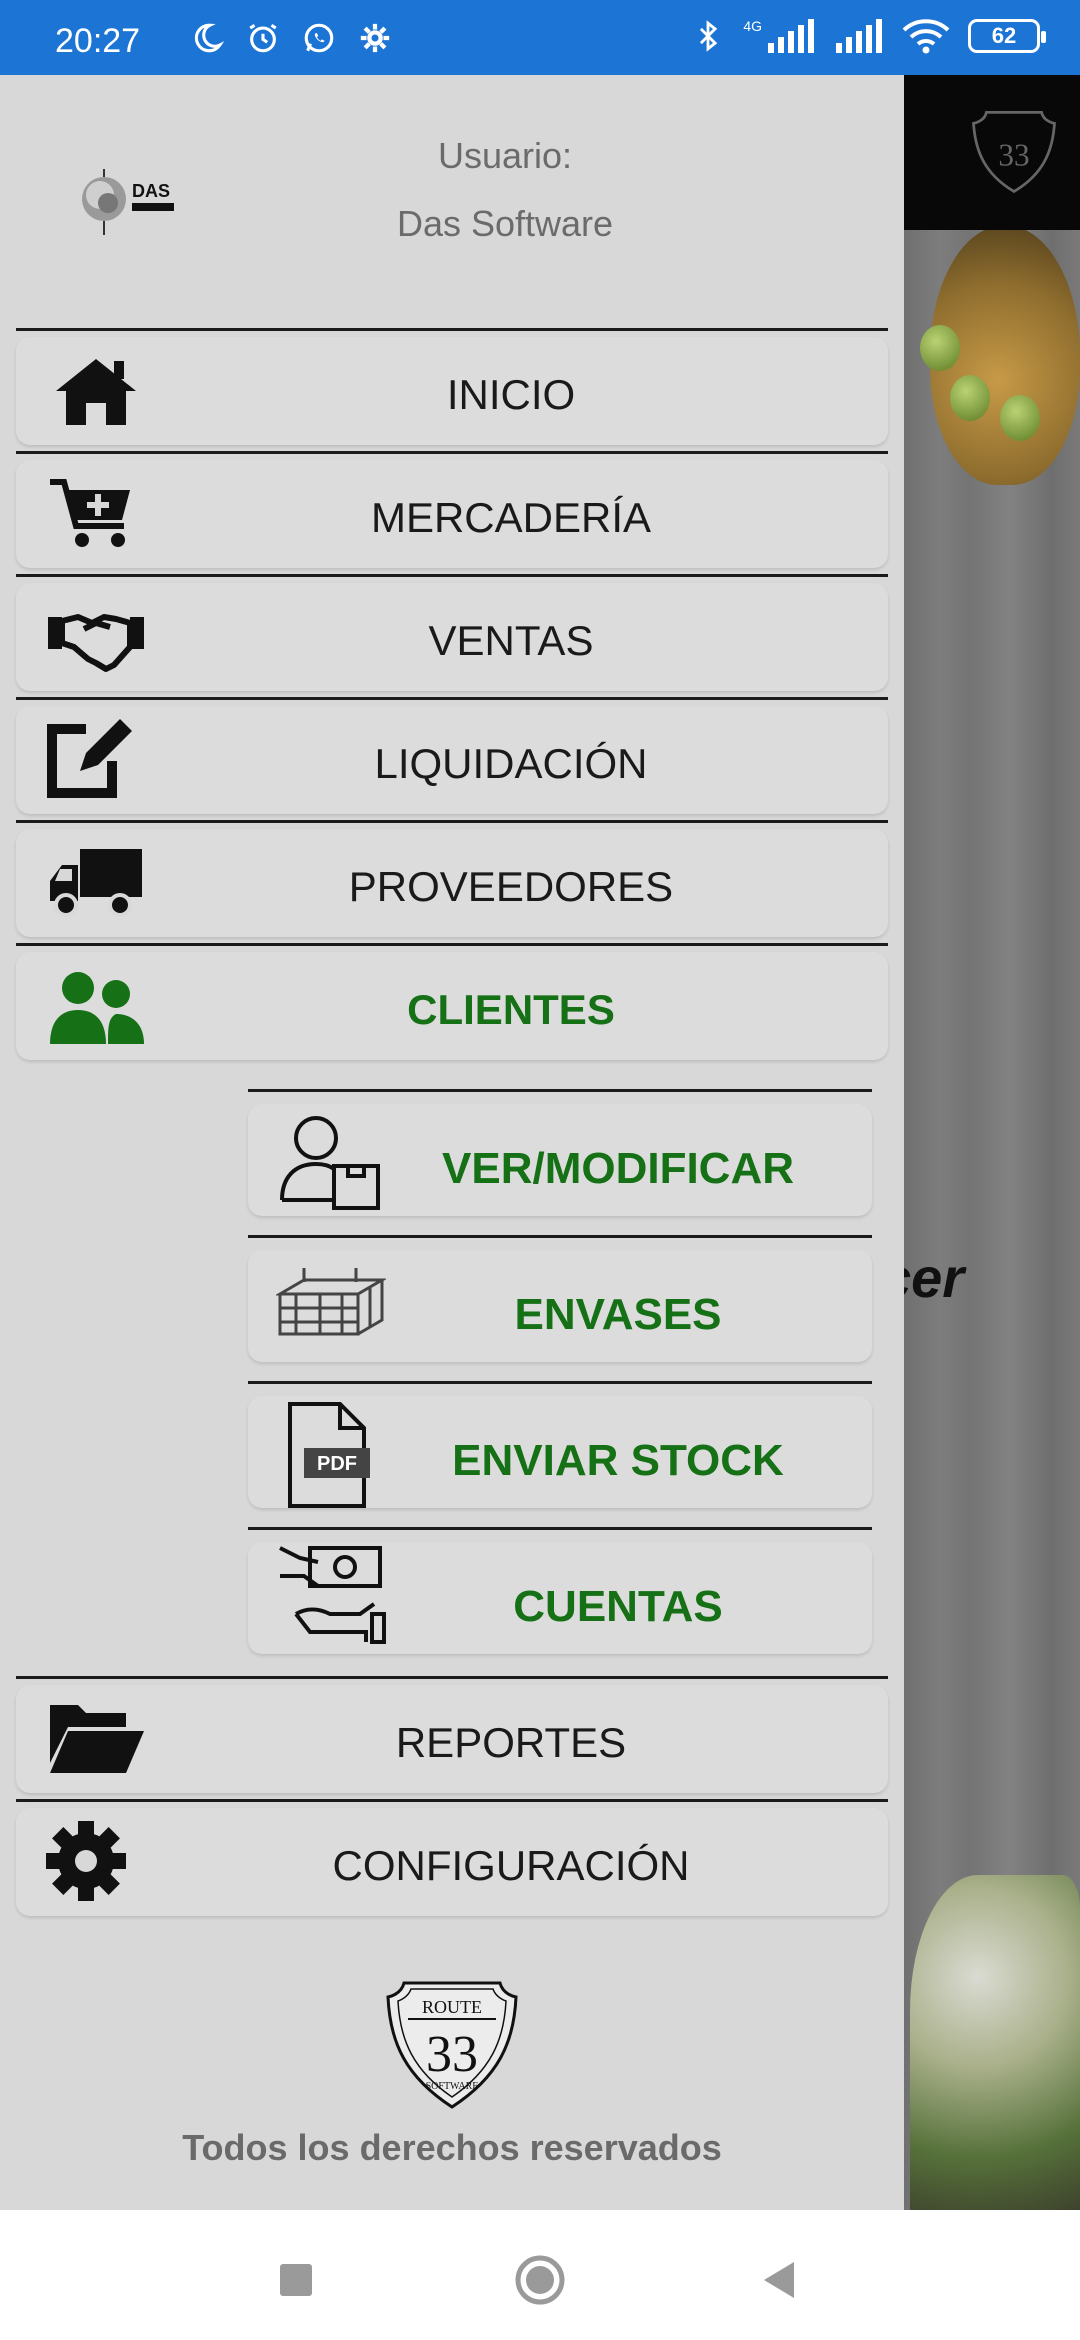 This screenshot has width=1080, height=2340. What do you see at coordinates (511, 763) in the screenshot?
I see `menu-label: LIQUIDACIÓN` at bounding box center [511, 763].